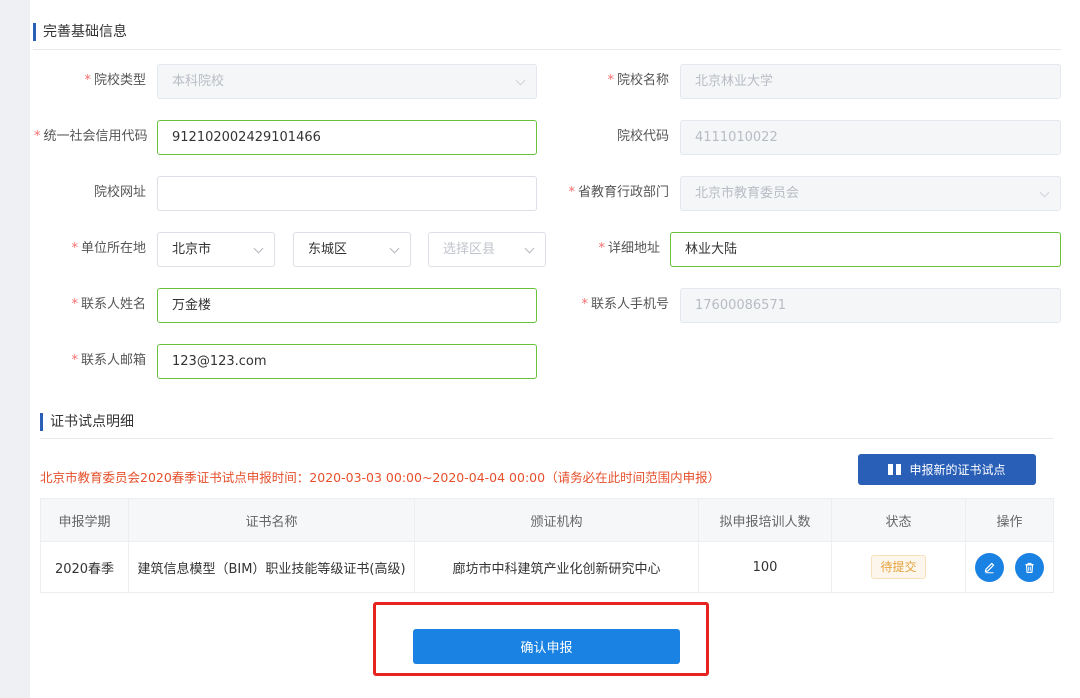 The width and height of the screenshot is (1080, 698). I want to click on label-website: 院校网址, so click(93, 193).